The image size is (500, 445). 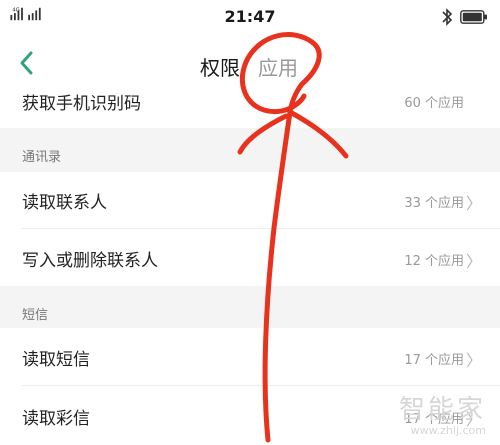 What do you see at coordinates (473, 17) in the screenshot?
I see `battery-icon` at bounding box center [473, 17].